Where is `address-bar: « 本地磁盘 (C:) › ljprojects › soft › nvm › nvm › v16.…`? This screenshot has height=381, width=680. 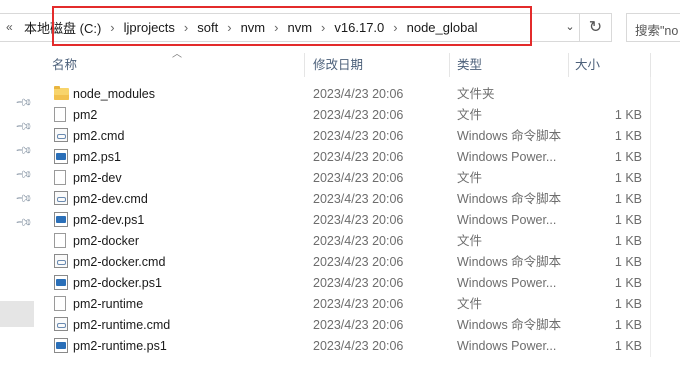 address-bar: « 本地磁盘 (C:) › ljprojects › soft › nvm › nvm › v16.… is located at coordinates (290, 27).